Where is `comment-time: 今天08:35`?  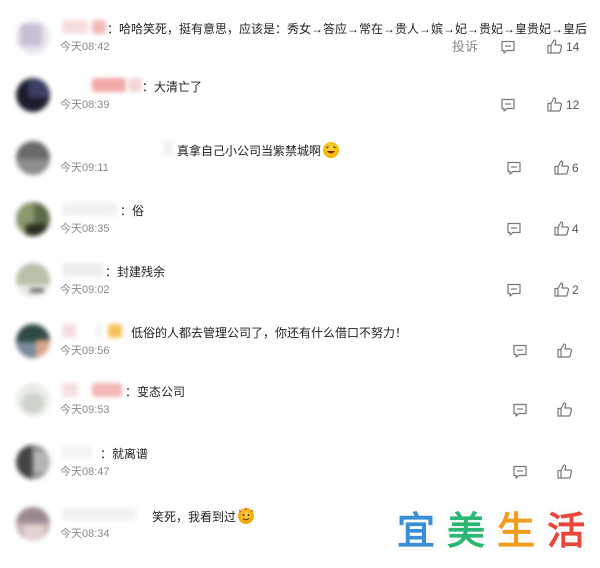
comment-time: 今天08:35 is located at coordinates (85, 229).